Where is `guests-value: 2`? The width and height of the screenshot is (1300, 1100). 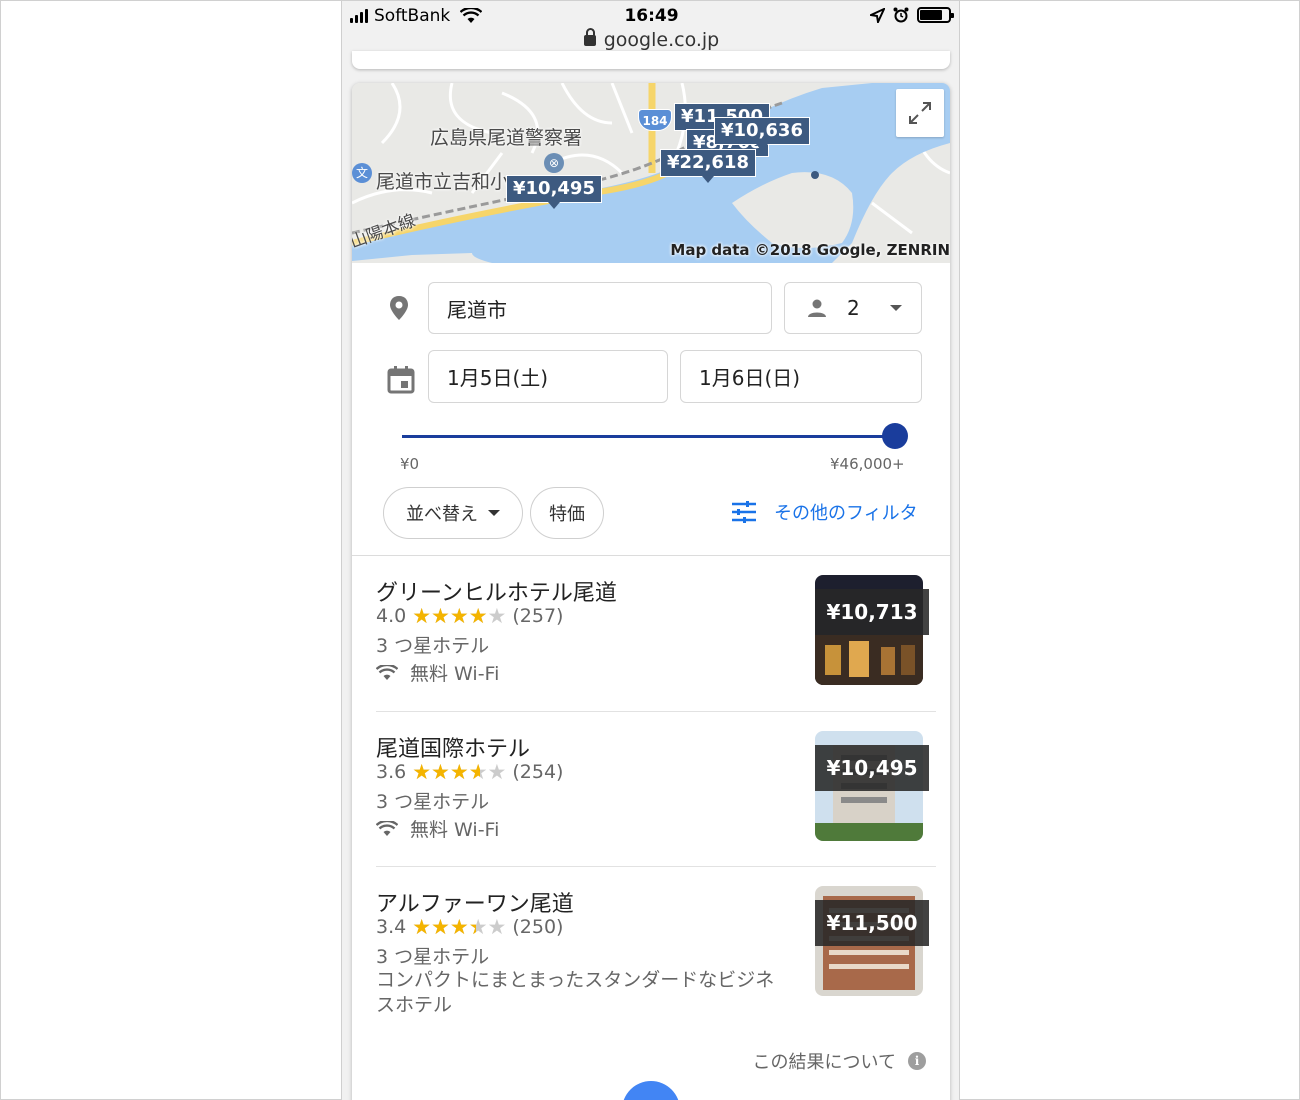
guests-value: 2 is located at coordinates (853, 308).